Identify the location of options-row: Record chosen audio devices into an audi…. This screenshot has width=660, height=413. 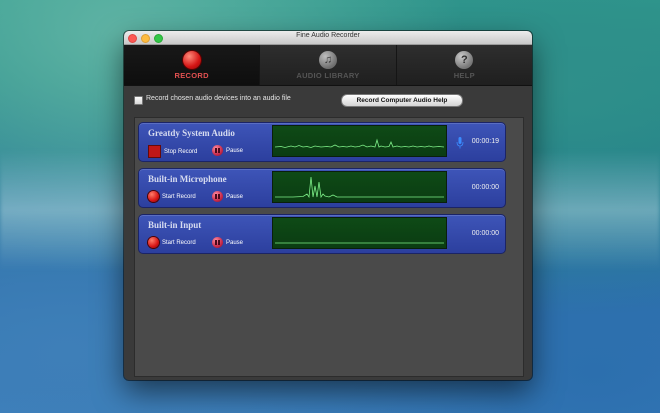
(329, 101).